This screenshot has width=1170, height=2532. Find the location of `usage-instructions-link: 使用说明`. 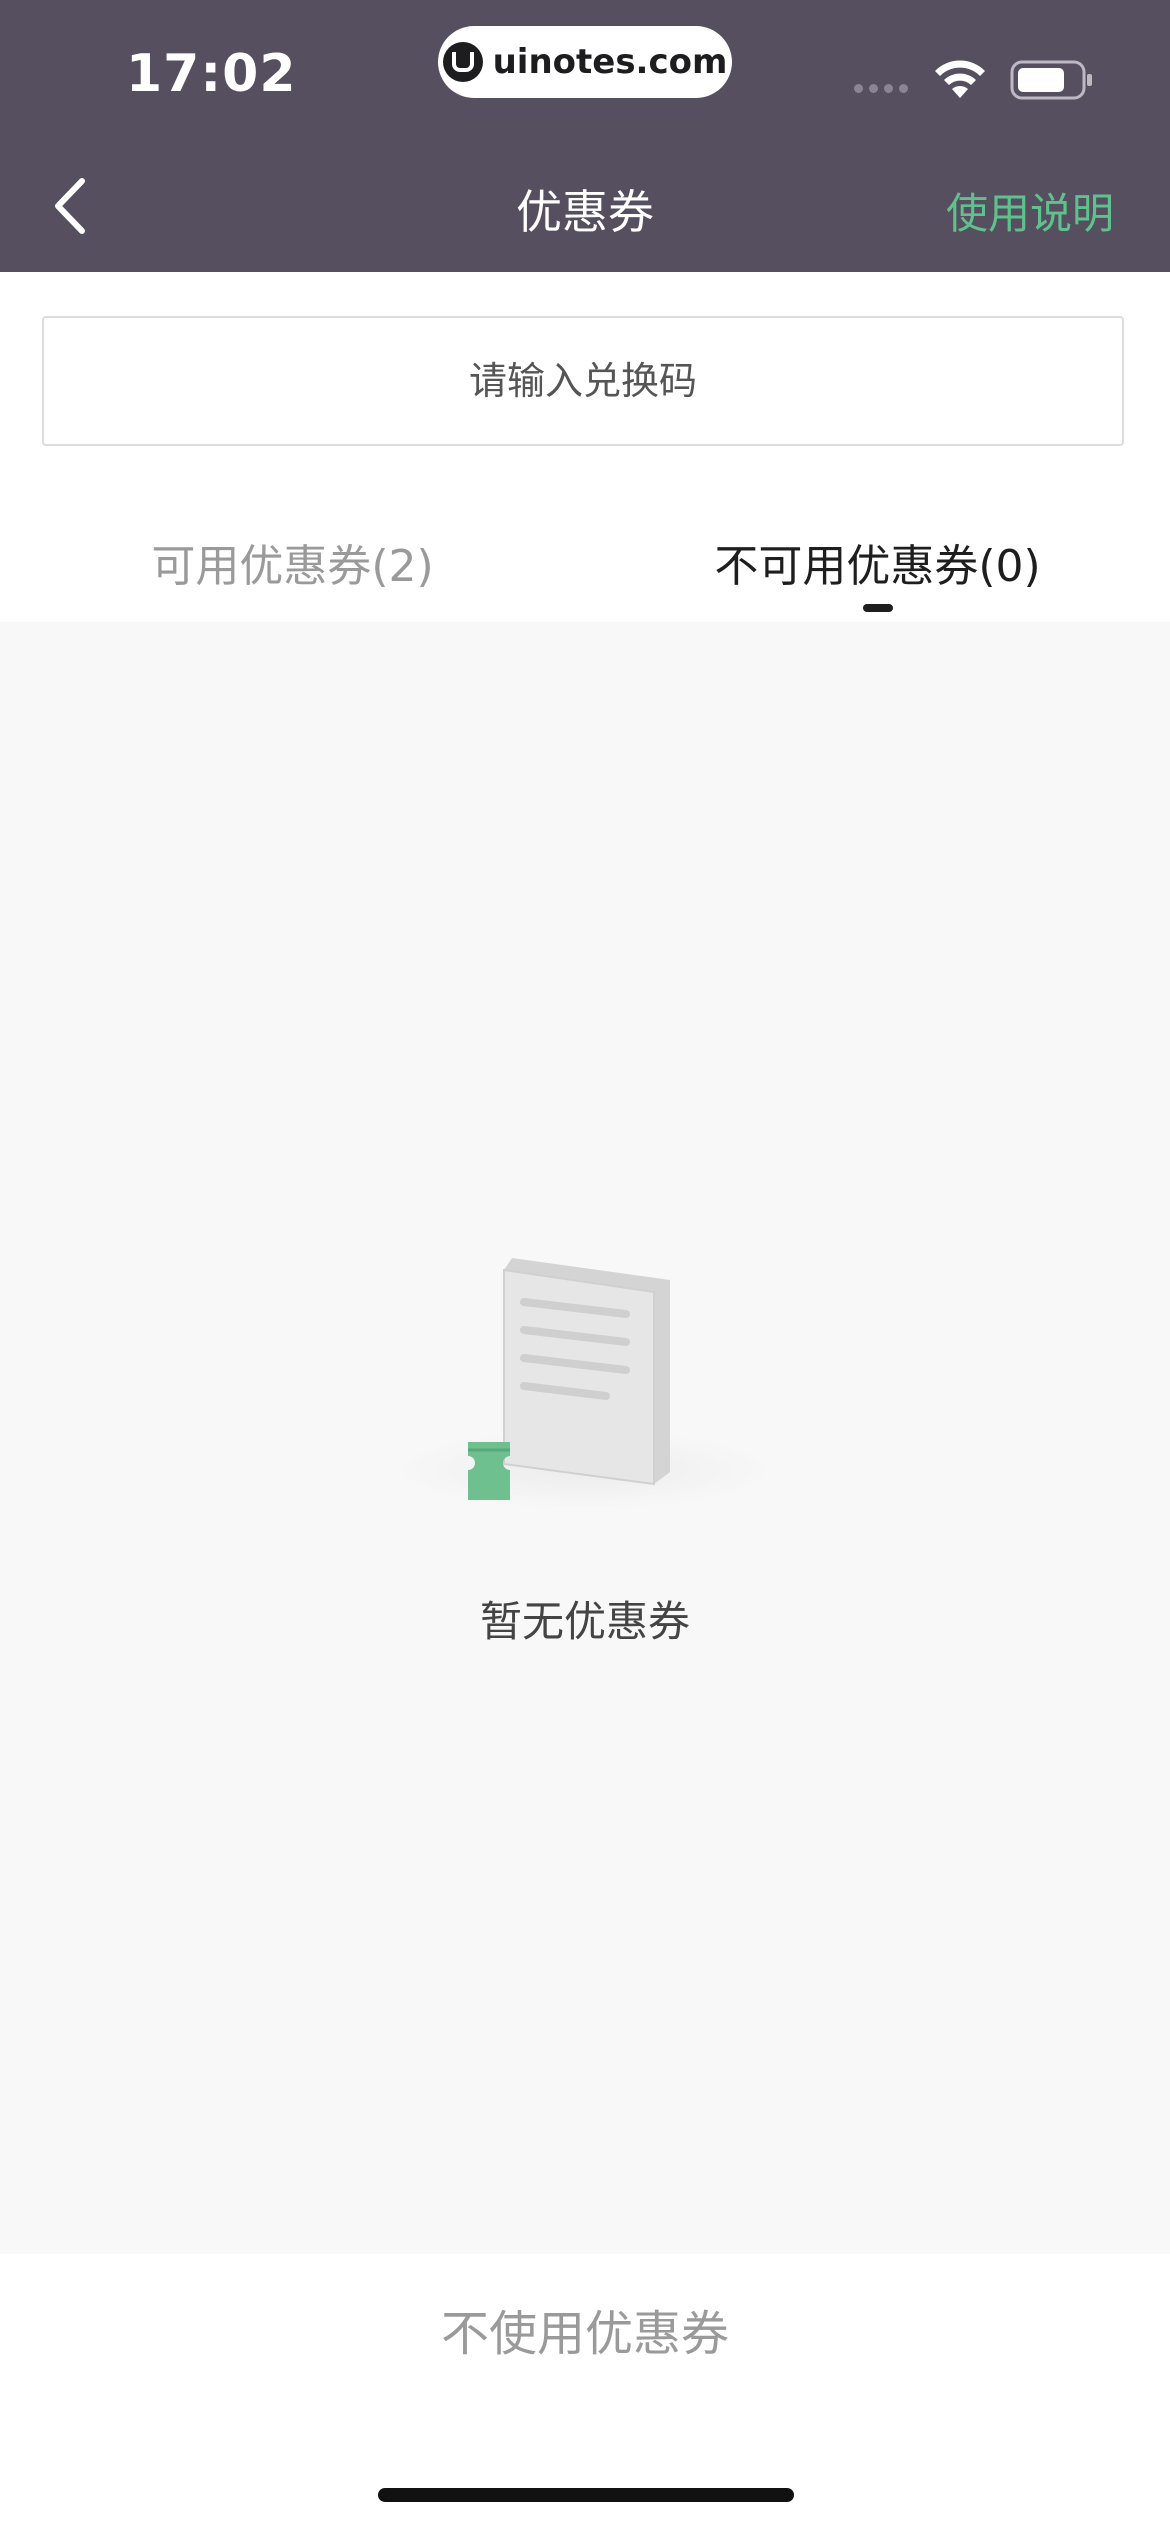

usage-instructions-link: 使用说明 is located at coordinates (1030, 210).